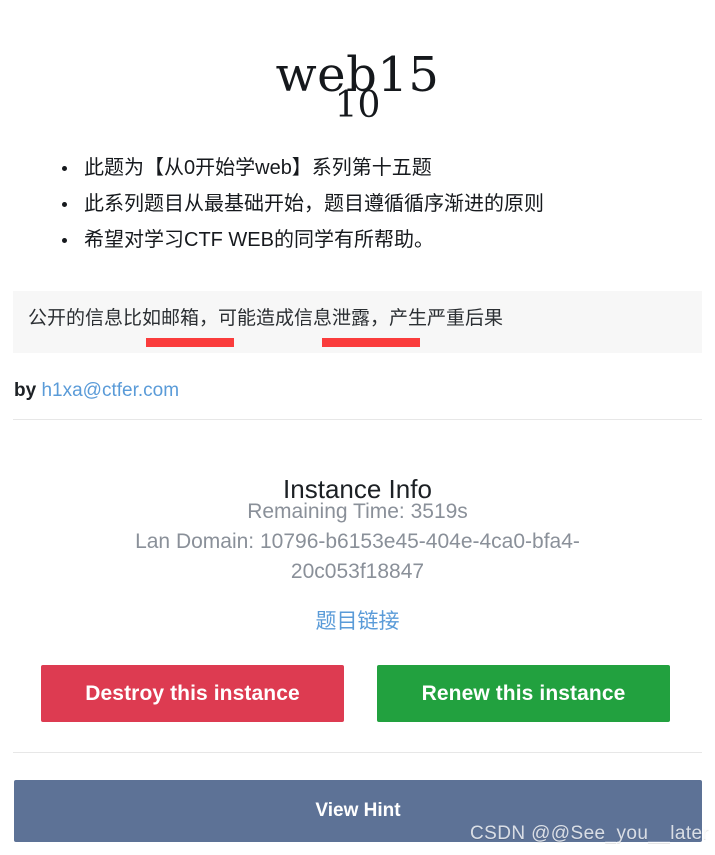 This screenshot has width=715, height=855. What do you see at coordinates (357, 105) in the screenshot?
I see `challenge-score: 10` at bounding box center [357, 105].